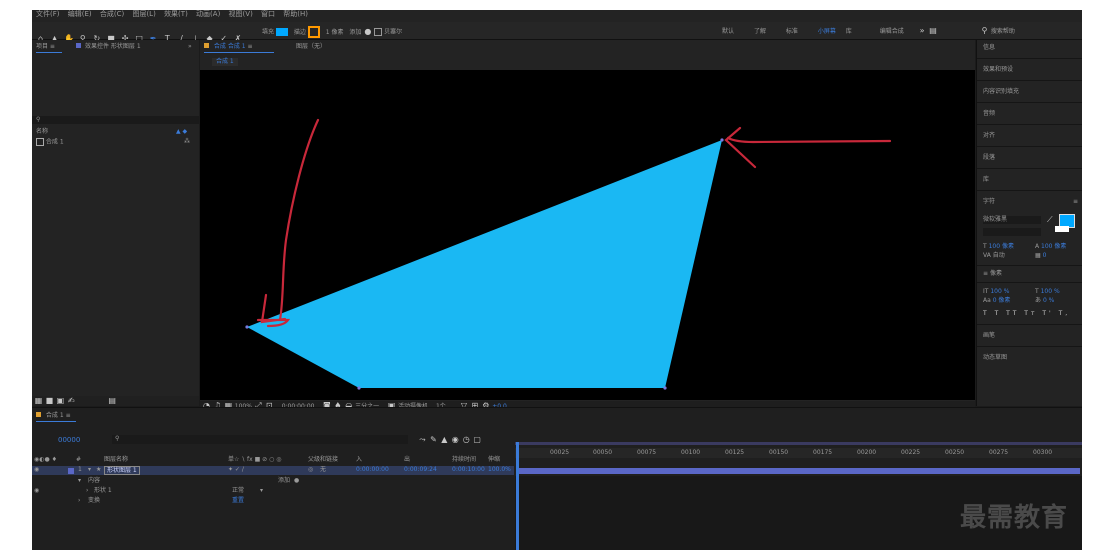  What do you see at coordinates (228, 47) in the screenshot?
I see `comp-tab: 合成 合成 1 ≡` at bounding box center [228, 47].